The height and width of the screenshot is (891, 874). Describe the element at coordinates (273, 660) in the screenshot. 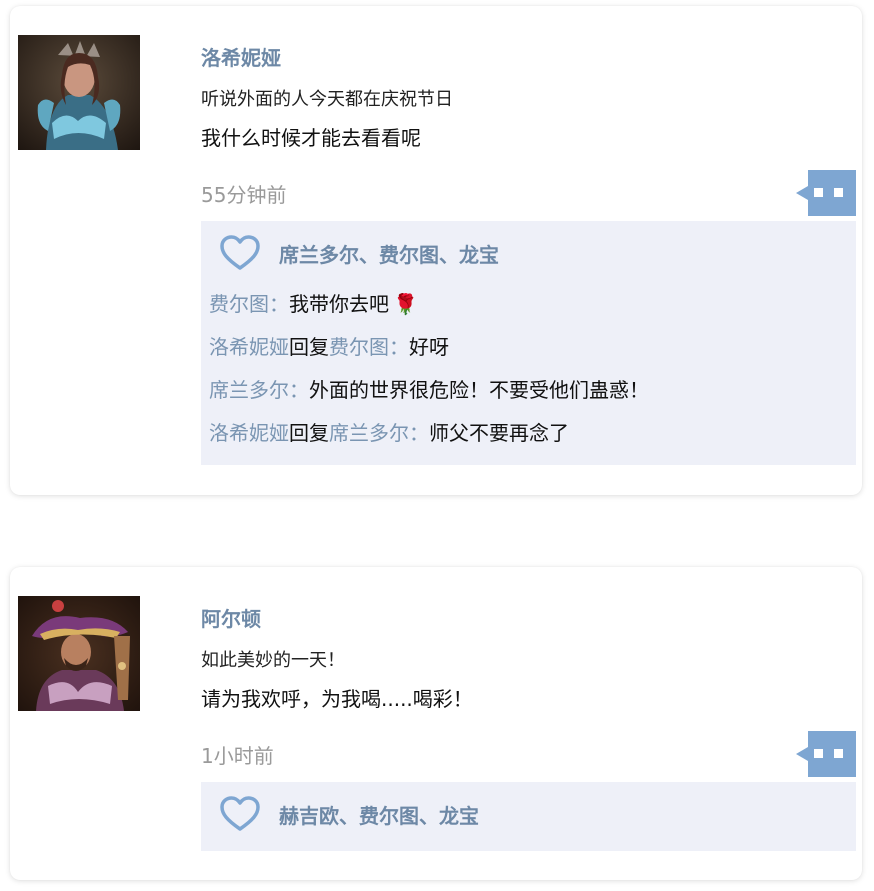

I see `post-text-line1: 如此美妙的一天！` at that location.